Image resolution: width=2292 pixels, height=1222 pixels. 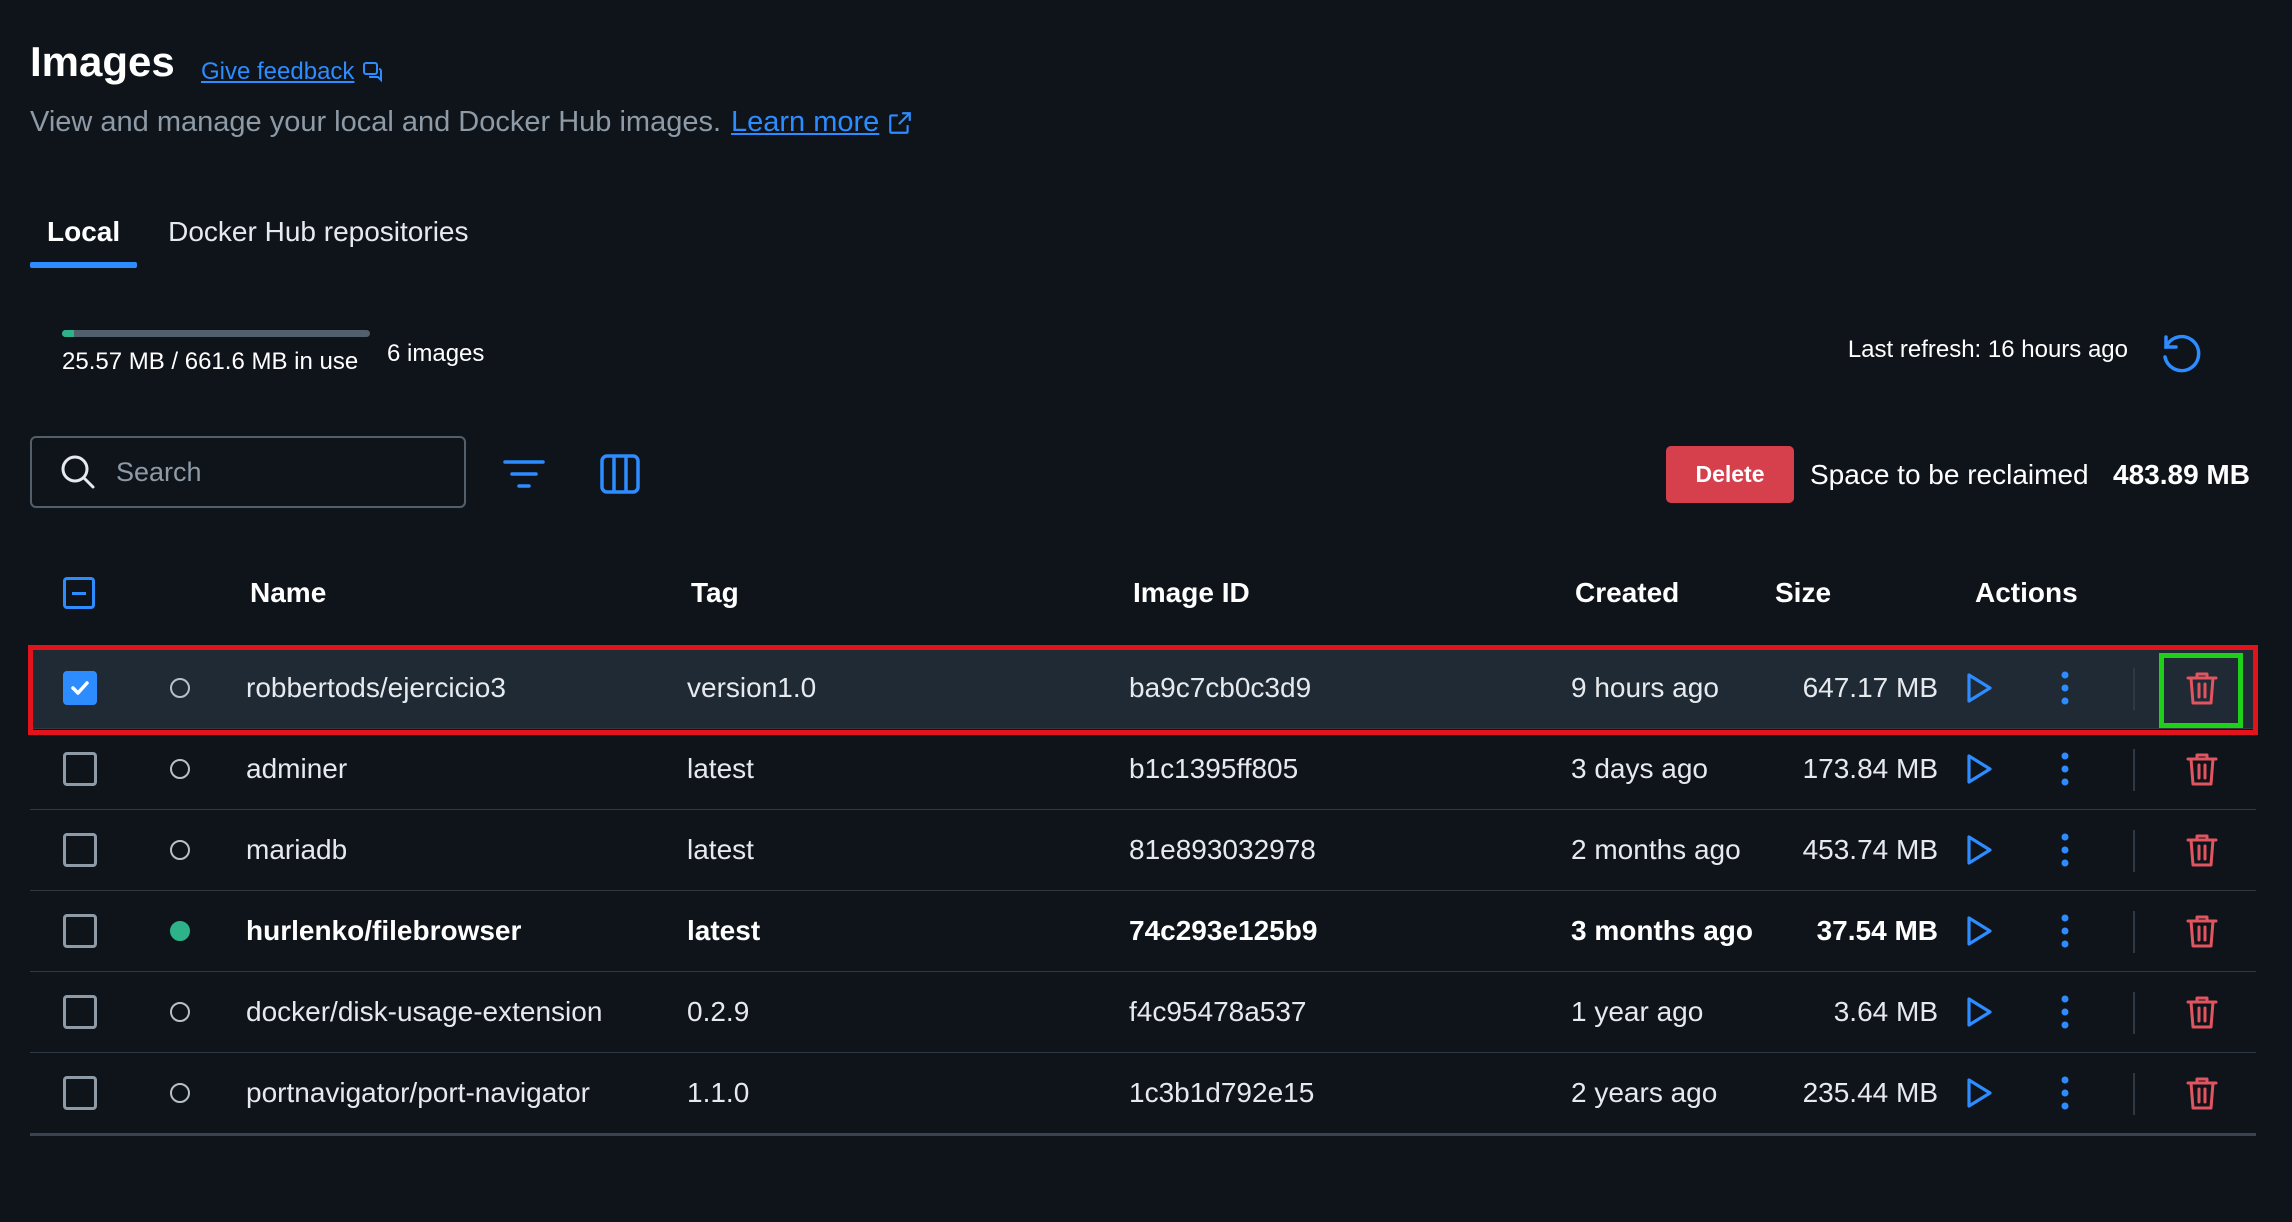 What do you see at coordinates (1870, 687) in the screenshot?
I see `image-size: 647.17 MB` at bounding box center [1870, 687].